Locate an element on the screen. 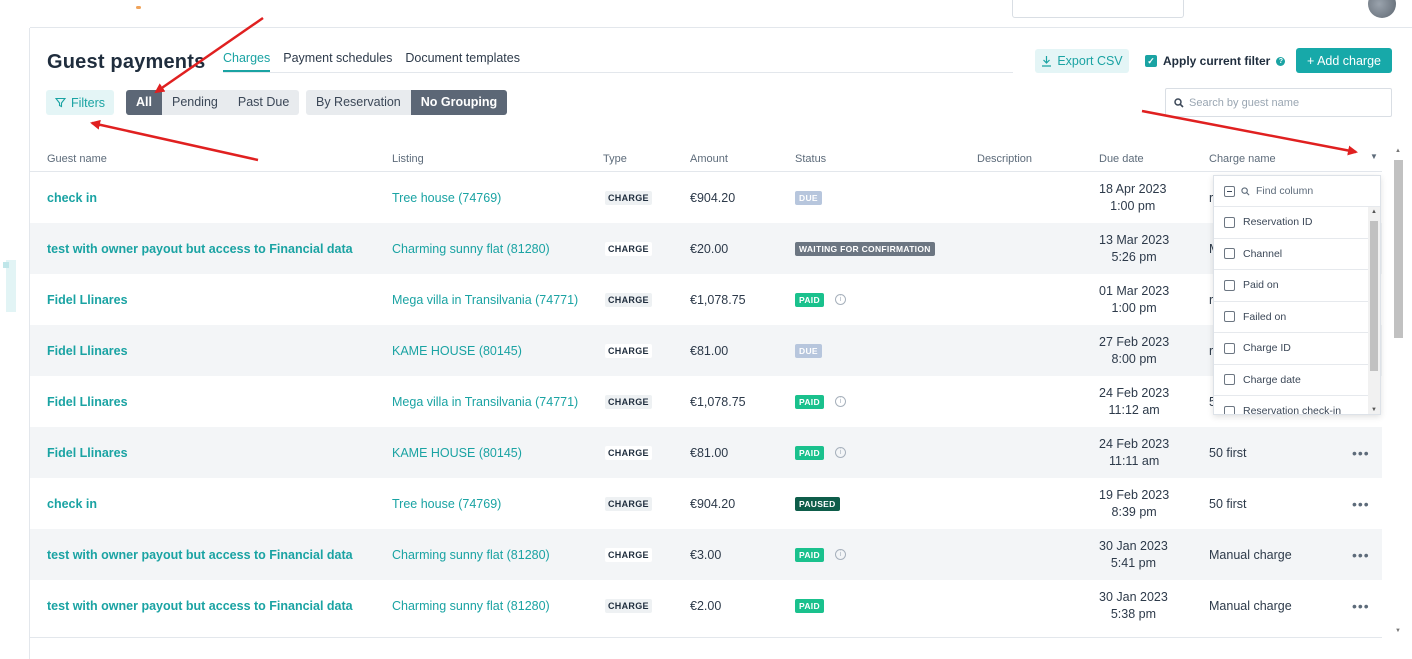 The height and width of the screenshot is (659, 1412). top-search-input is located at coordinates (1098, 9).